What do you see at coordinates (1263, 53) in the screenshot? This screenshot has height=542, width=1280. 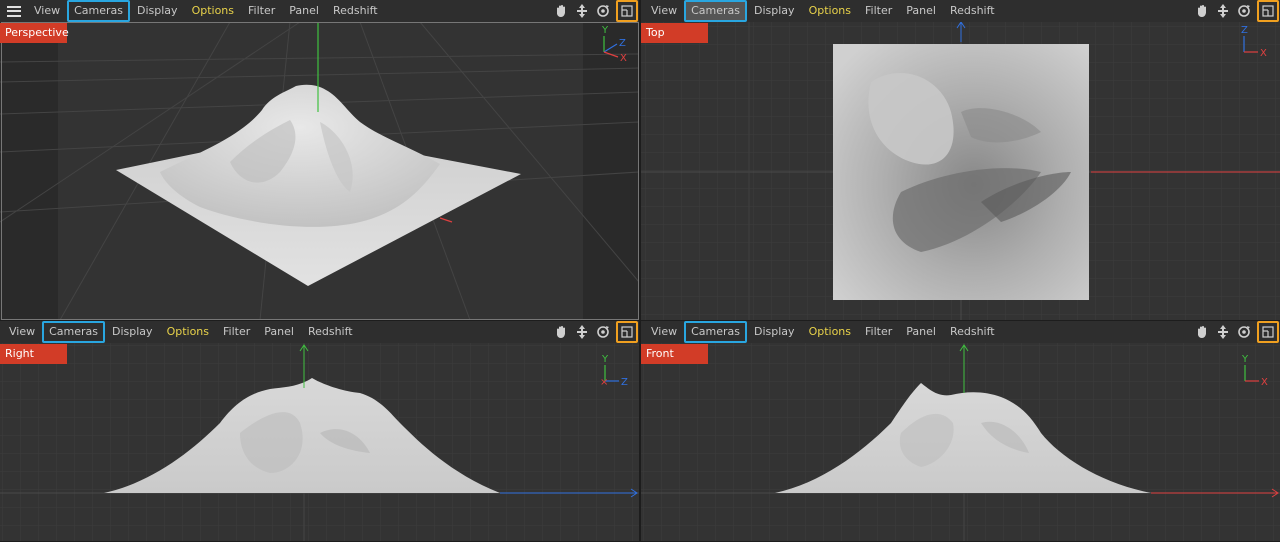 I see `top-axis-x: X` at bounding box center [1263, 53].